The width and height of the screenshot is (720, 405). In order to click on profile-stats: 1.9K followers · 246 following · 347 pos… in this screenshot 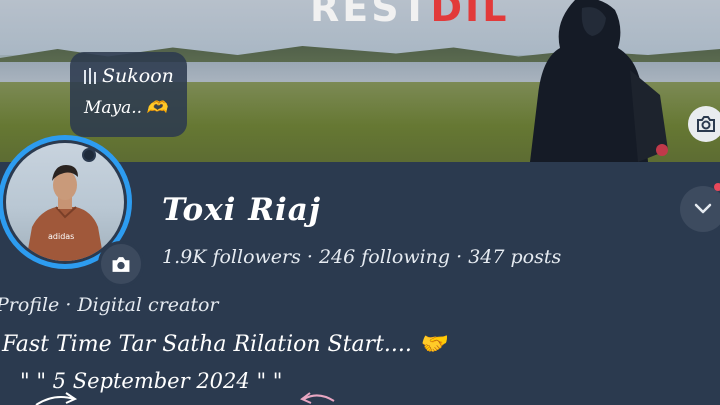, I will do `click(361, 257)`.